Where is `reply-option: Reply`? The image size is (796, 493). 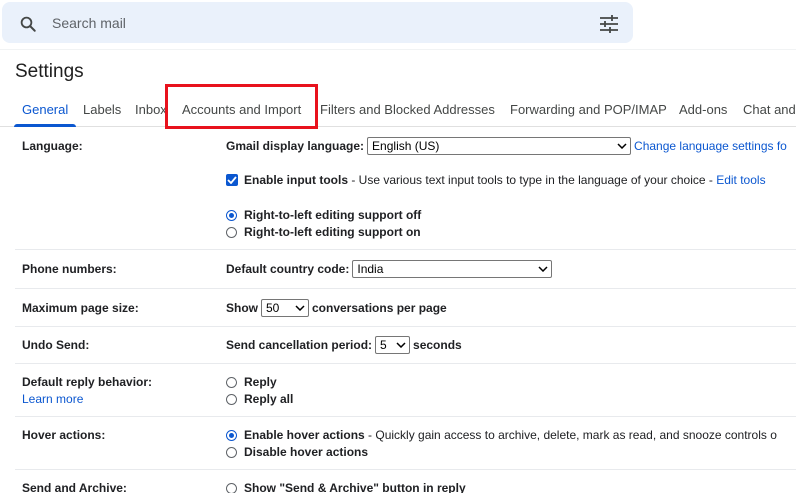
reply-option: Reply is located at coordinates (251, 382).